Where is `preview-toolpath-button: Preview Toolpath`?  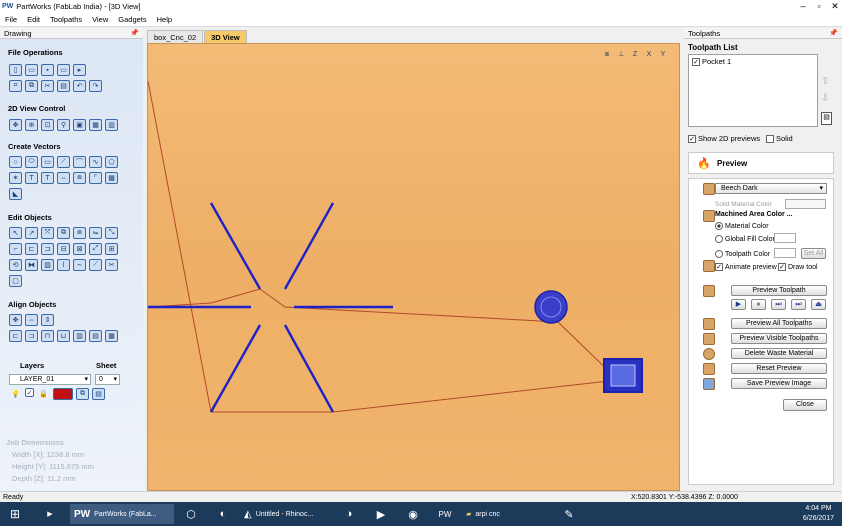
preview-toolpath-button: Preview Toolpath is located at coordinates (779, 290).